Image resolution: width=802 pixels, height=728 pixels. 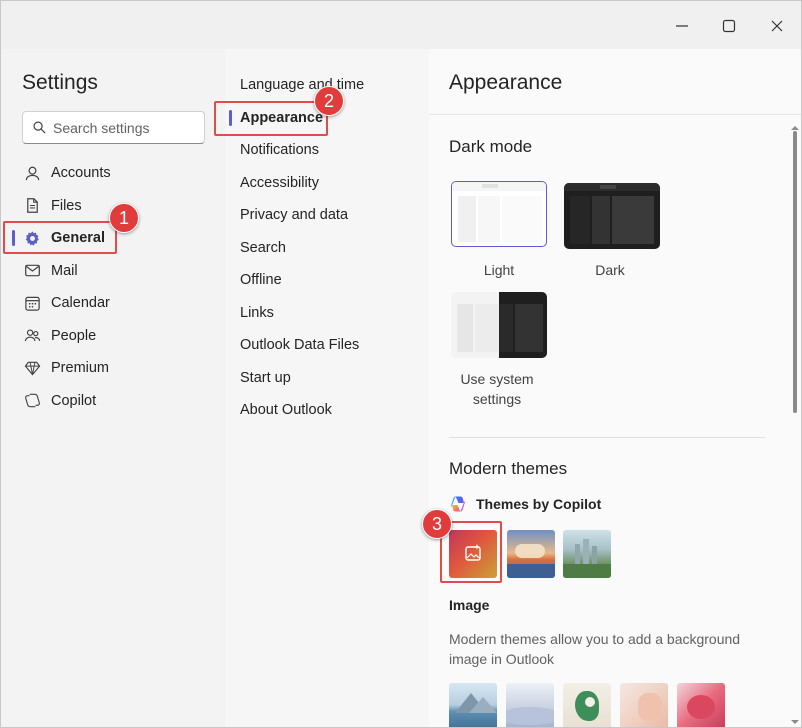 What do you see at coordinates (701, 705) in the screenshot?
I see `image-theme-swirl` at bounding box center [701, 705].